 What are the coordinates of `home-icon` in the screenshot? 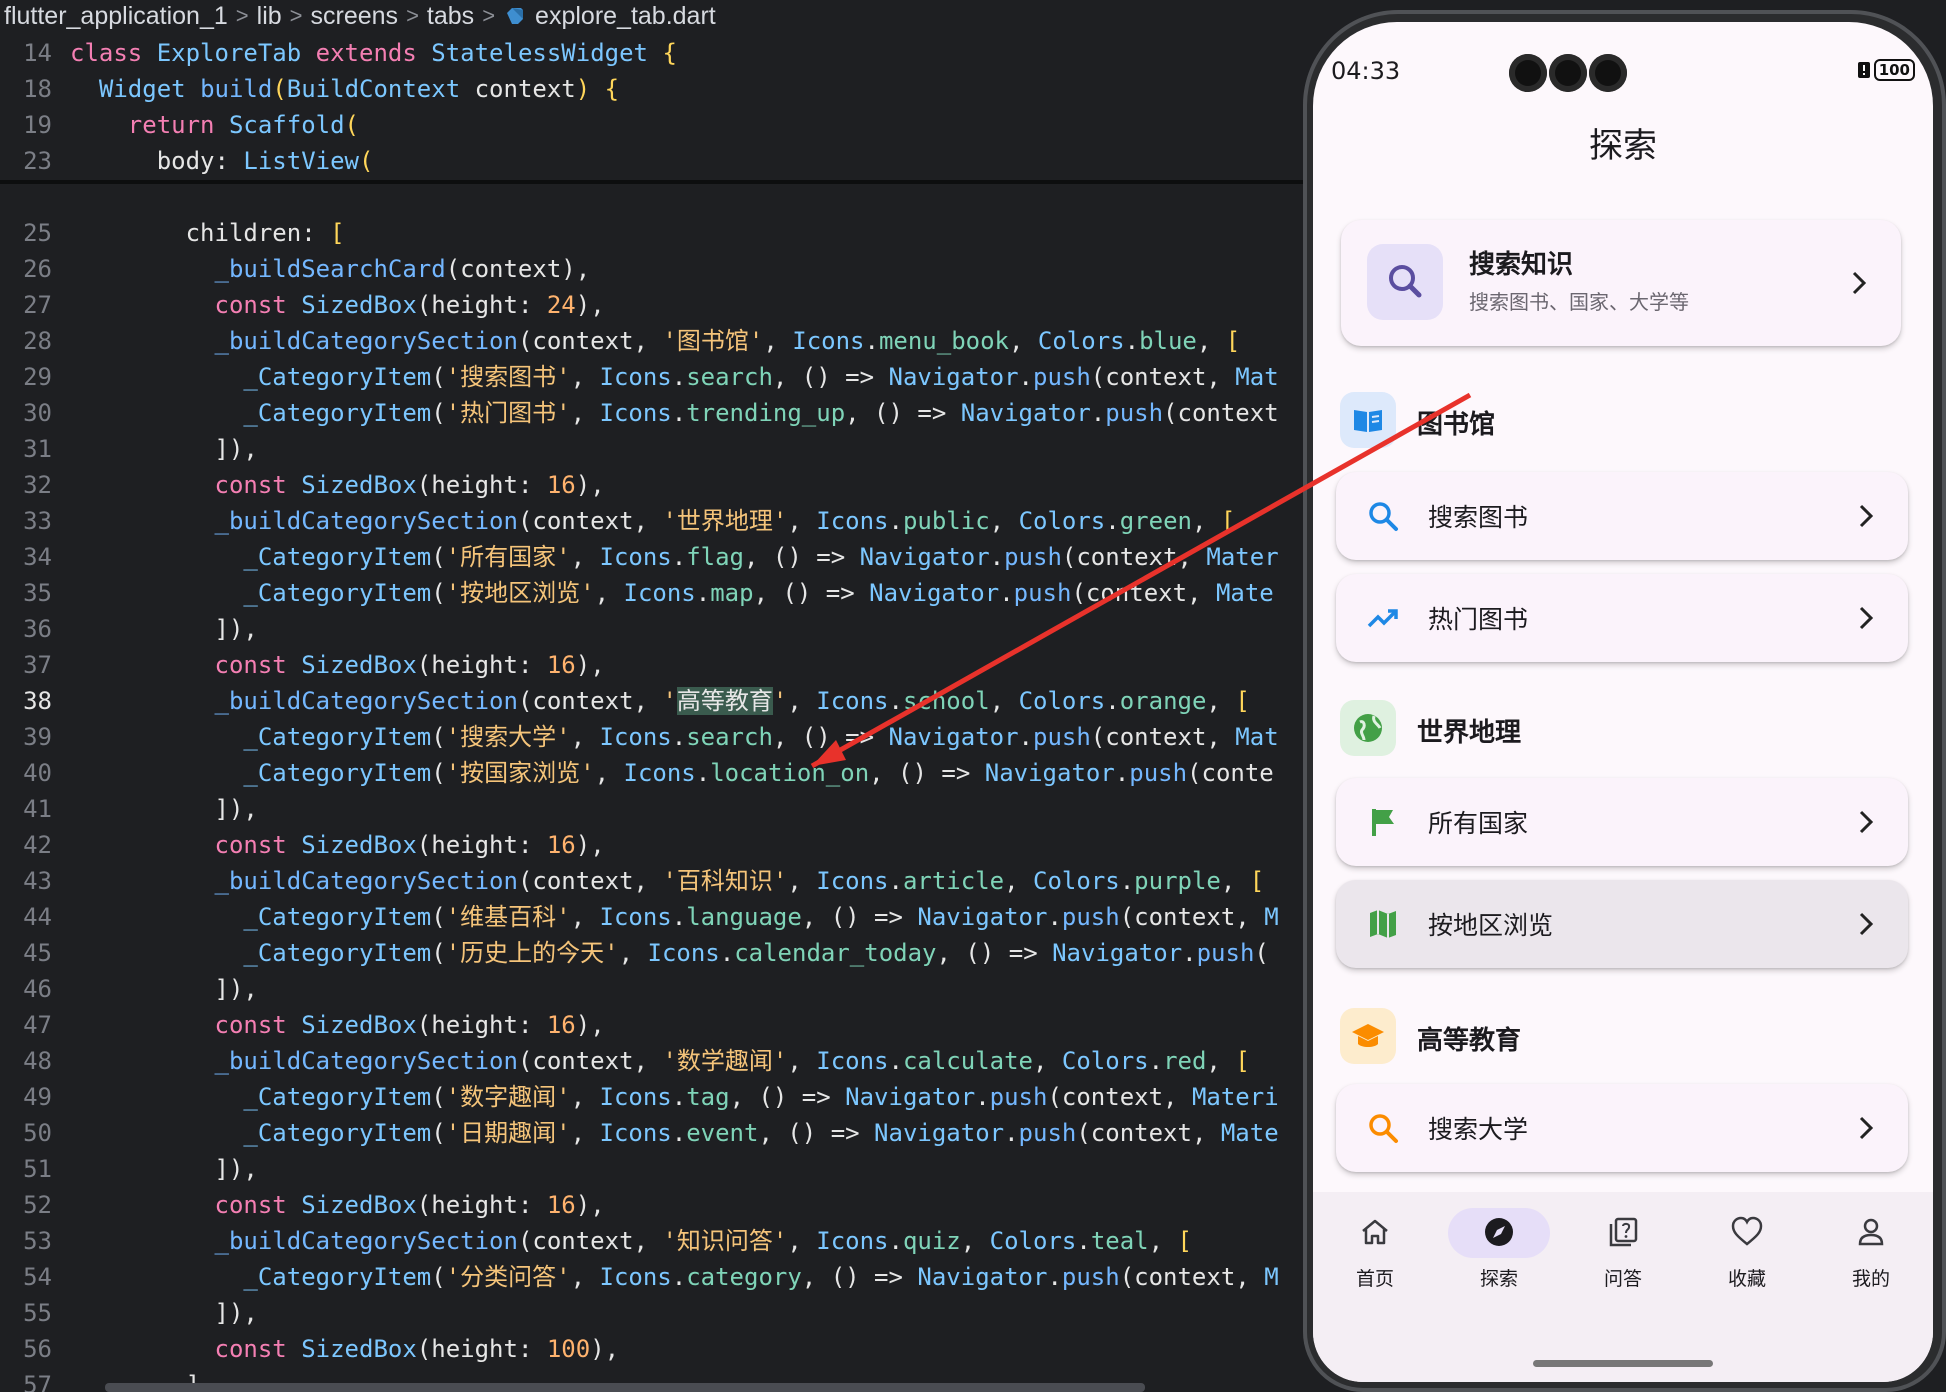 It's located at (1375, 1232).